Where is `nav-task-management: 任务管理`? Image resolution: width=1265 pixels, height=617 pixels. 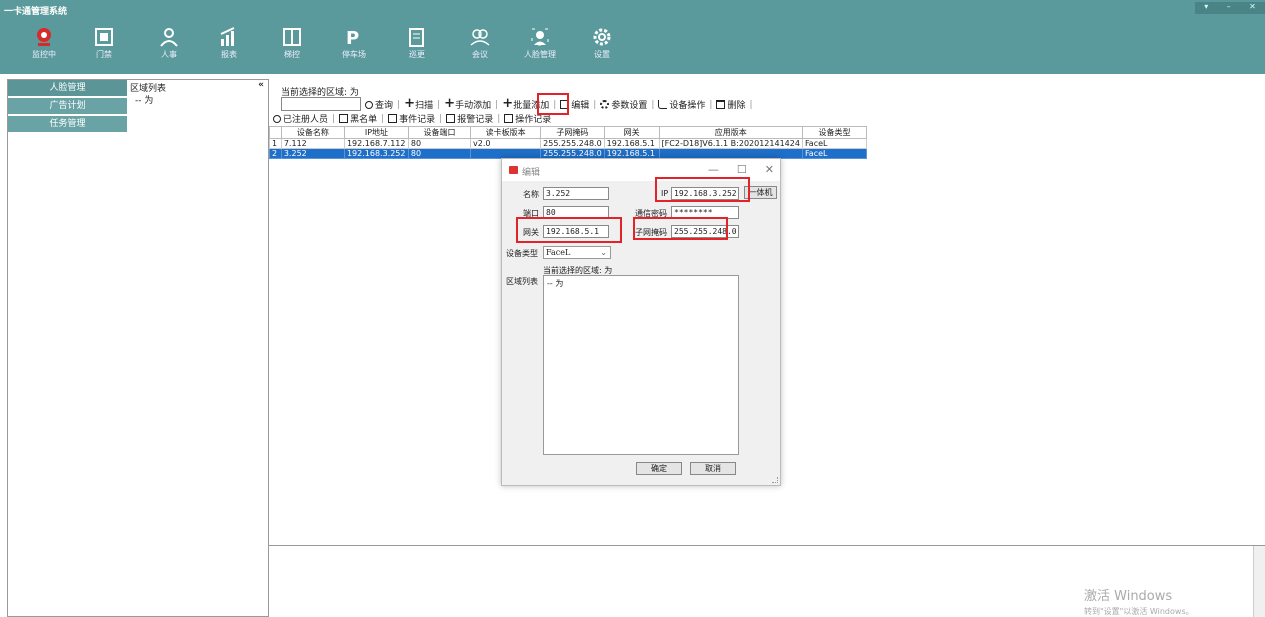 nav-task-management: 任务管理 is located at coordinates (67, 124).